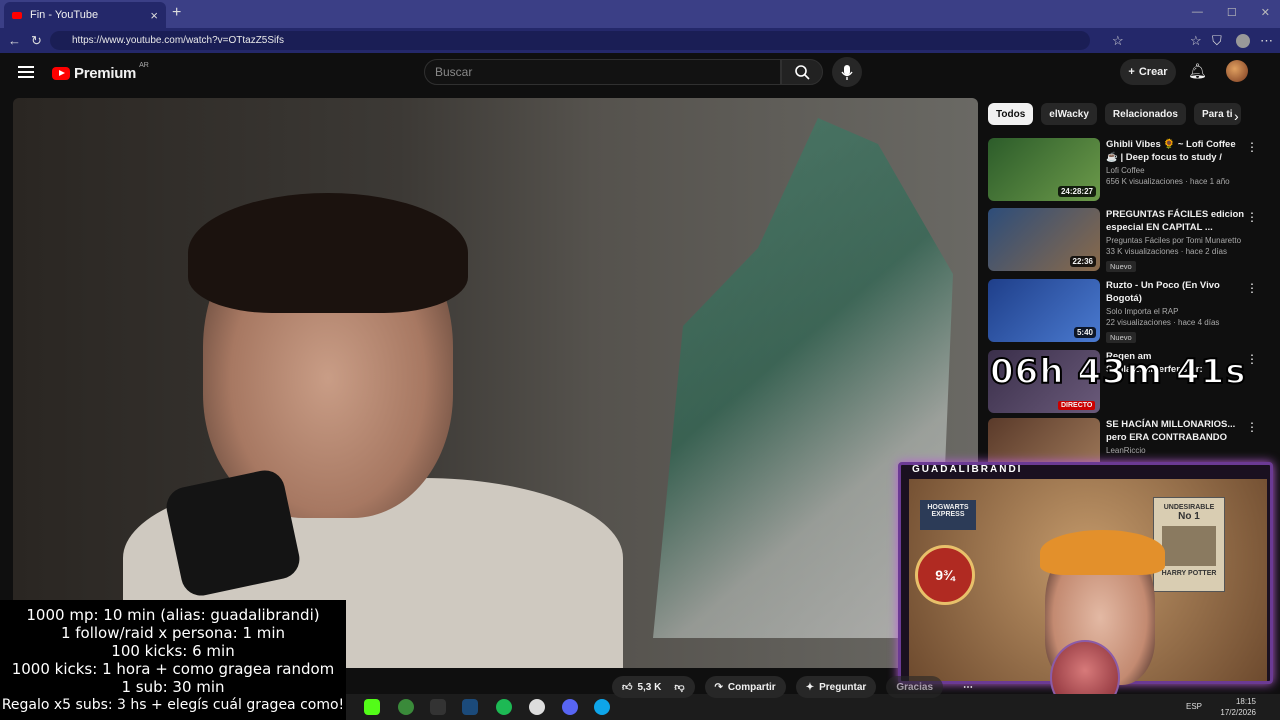 This screenshot has height=720, width=1280. I want to click on hamburger-menu-icon, so click(26, 72).